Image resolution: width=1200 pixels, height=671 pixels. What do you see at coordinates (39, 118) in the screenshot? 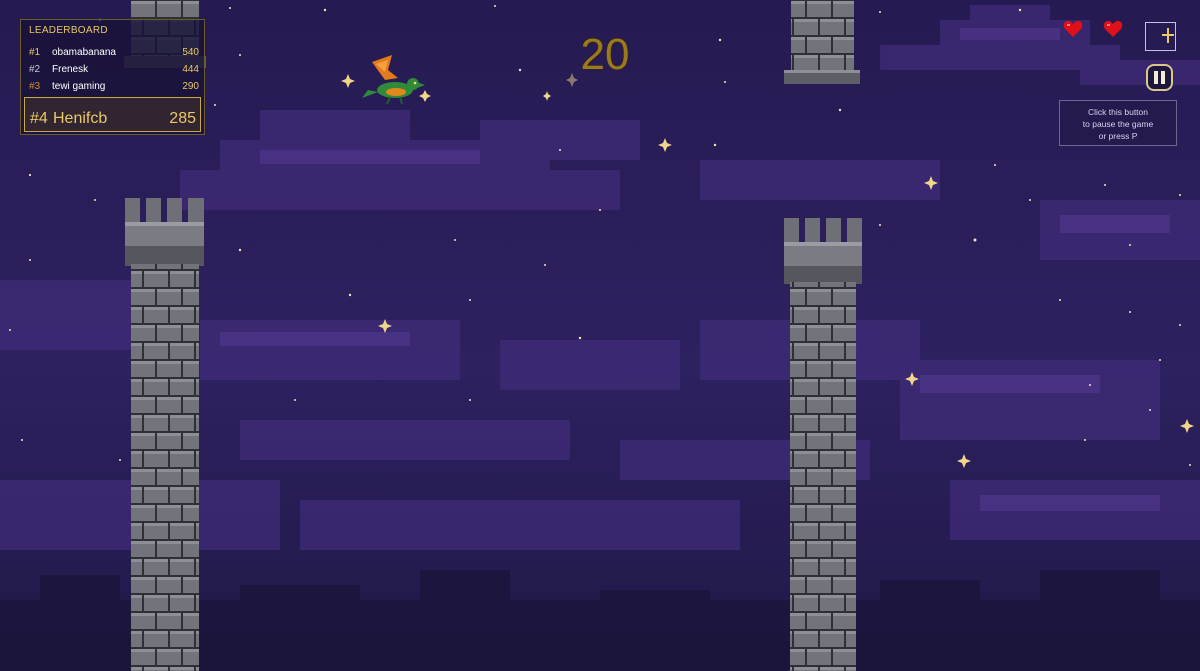
I see `leaderboard-rank: #4` at bounding box center [39, 118].